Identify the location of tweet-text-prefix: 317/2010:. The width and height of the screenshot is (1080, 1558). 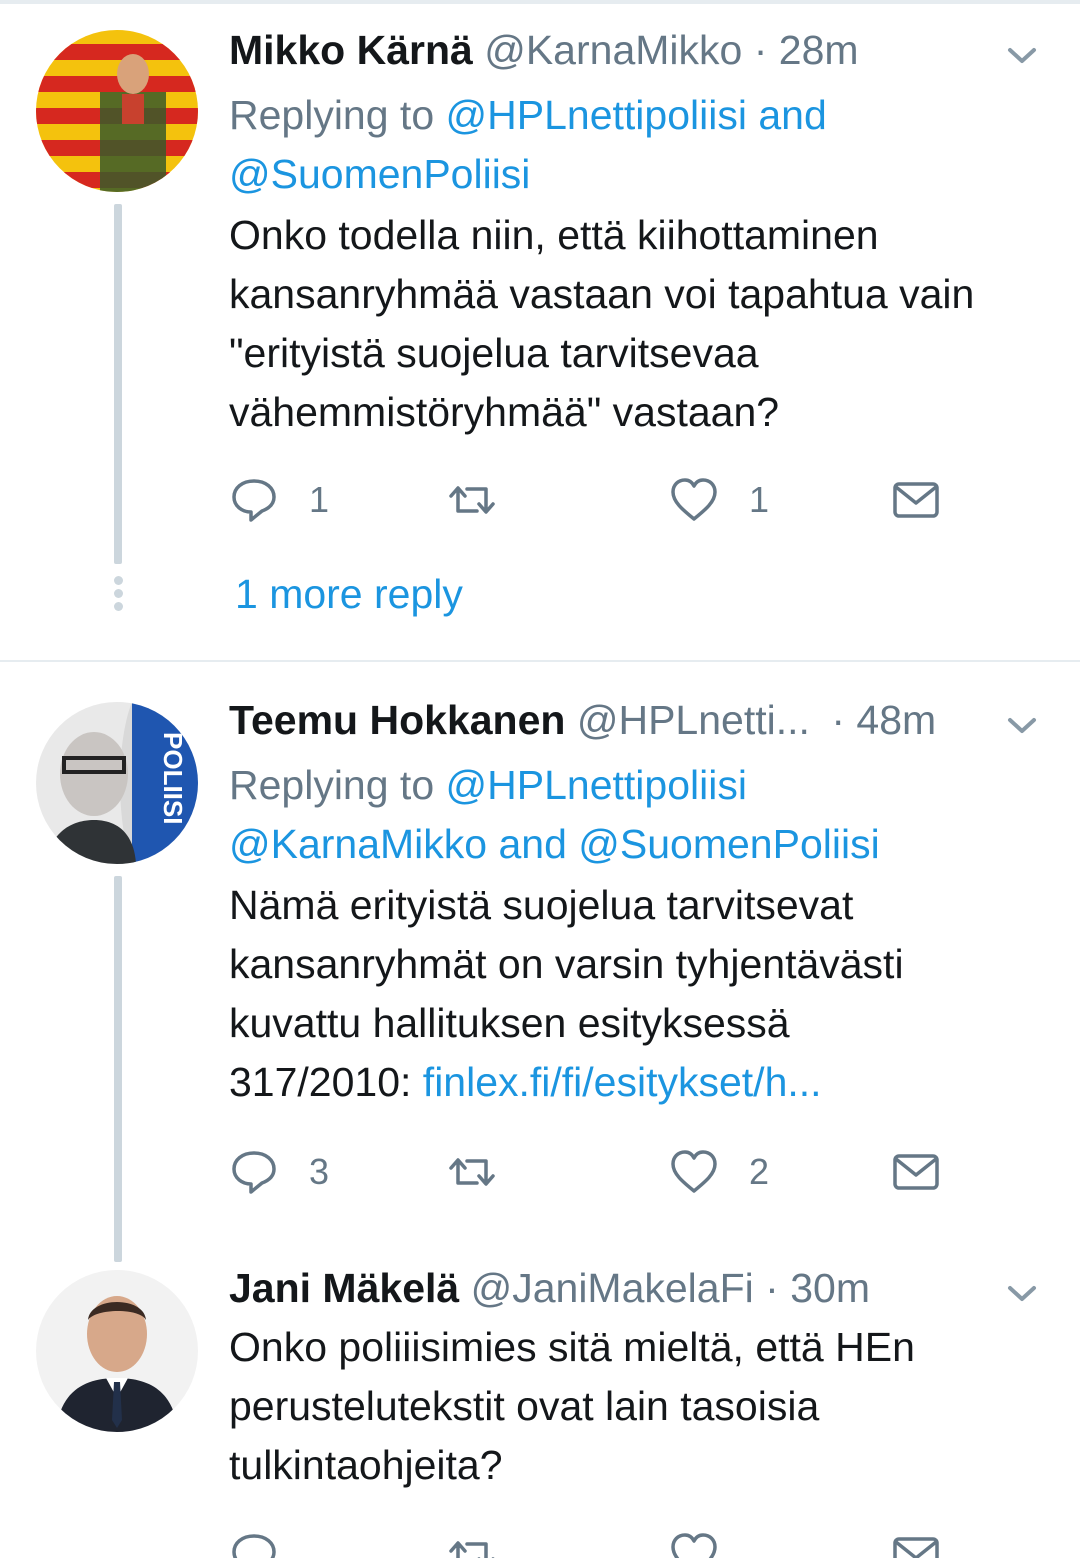
(326, 1082).